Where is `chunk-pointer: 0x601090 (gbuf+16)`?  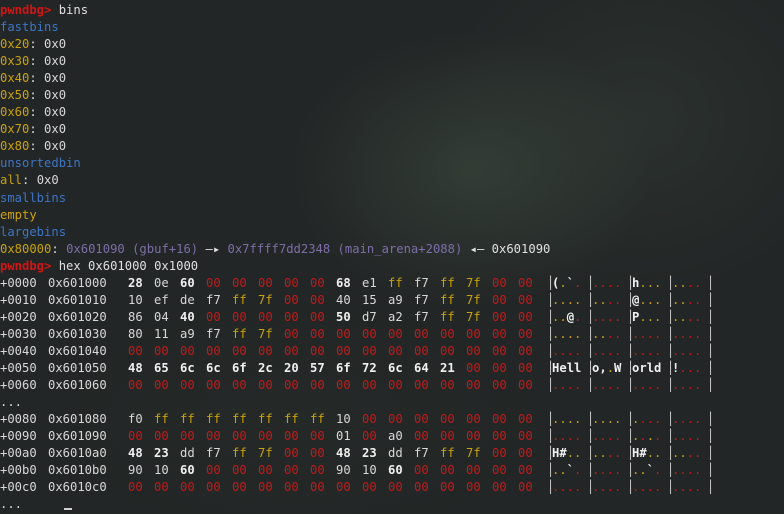 chunk-pointer: 0x601090 (gbuf+16) is located at coordinates (132, 248).